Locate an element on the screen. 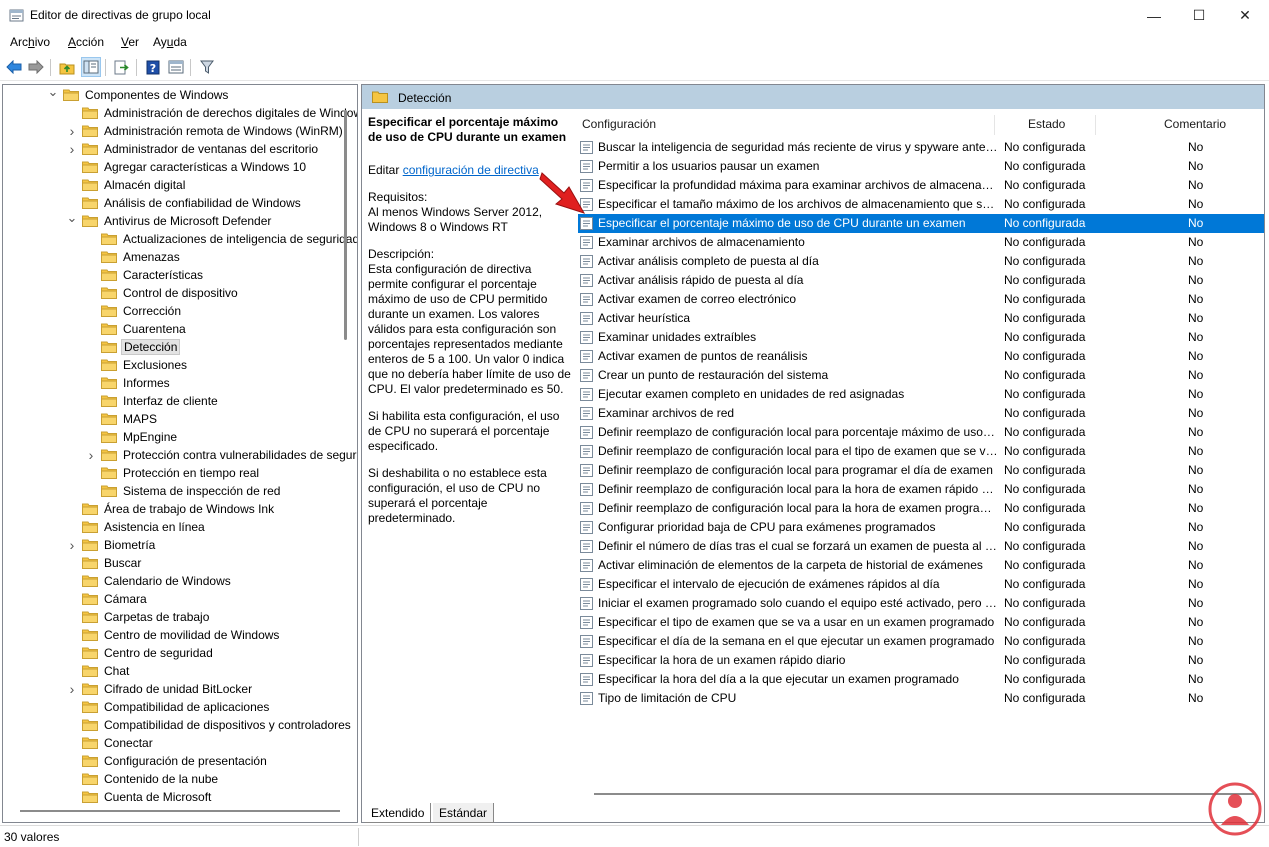  filter-button is located at coordinates (207, 67).